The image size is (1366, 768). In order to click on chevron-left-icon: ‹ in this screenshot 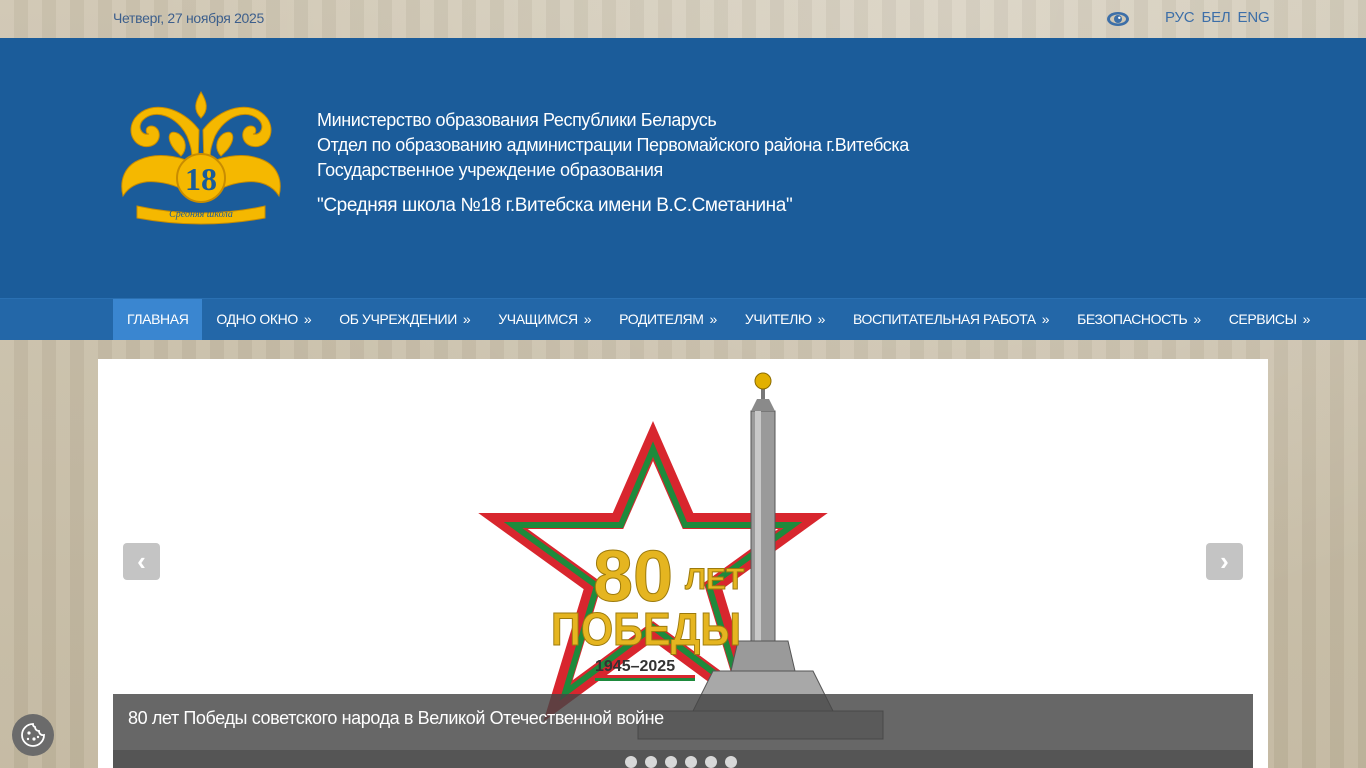, I will do `click(141, 561)`.